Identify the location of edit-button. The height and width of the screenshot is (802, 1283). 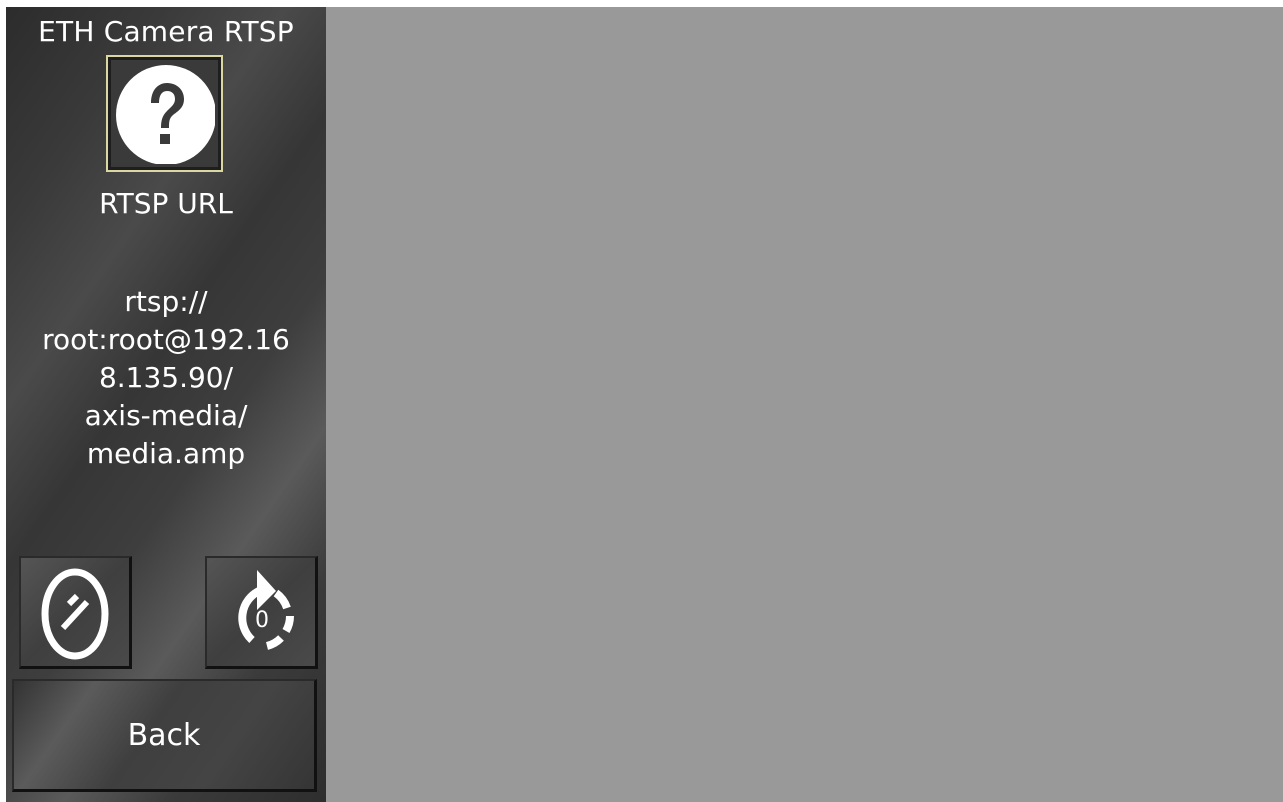
(75, 612).